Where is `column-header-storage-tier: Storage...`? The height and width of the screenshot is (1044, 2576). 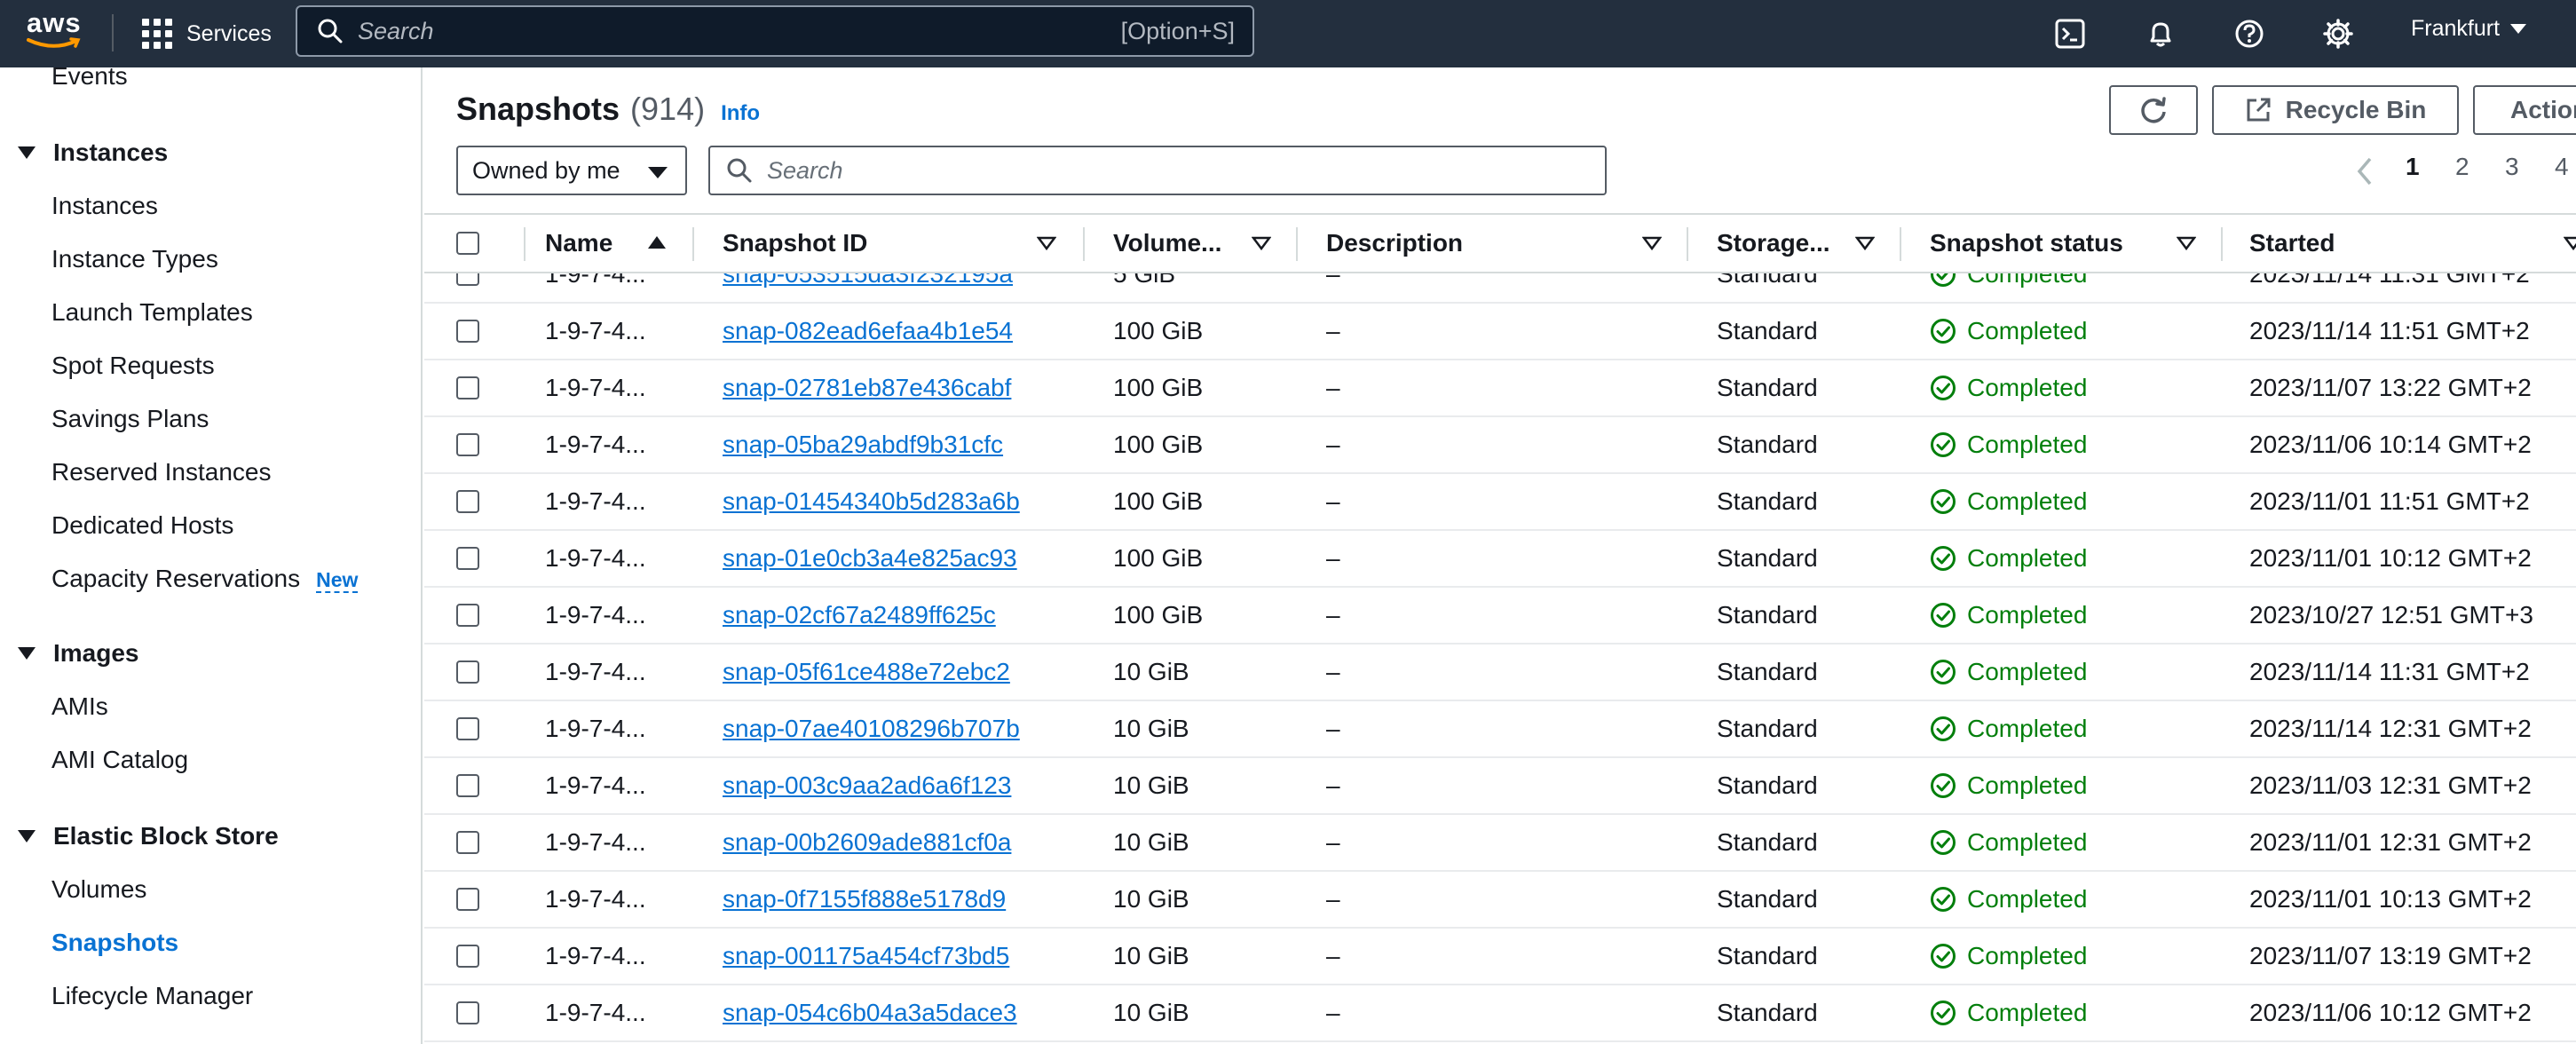 column-header-storage-tier: Storage... is located at coordinates (1773, 243).